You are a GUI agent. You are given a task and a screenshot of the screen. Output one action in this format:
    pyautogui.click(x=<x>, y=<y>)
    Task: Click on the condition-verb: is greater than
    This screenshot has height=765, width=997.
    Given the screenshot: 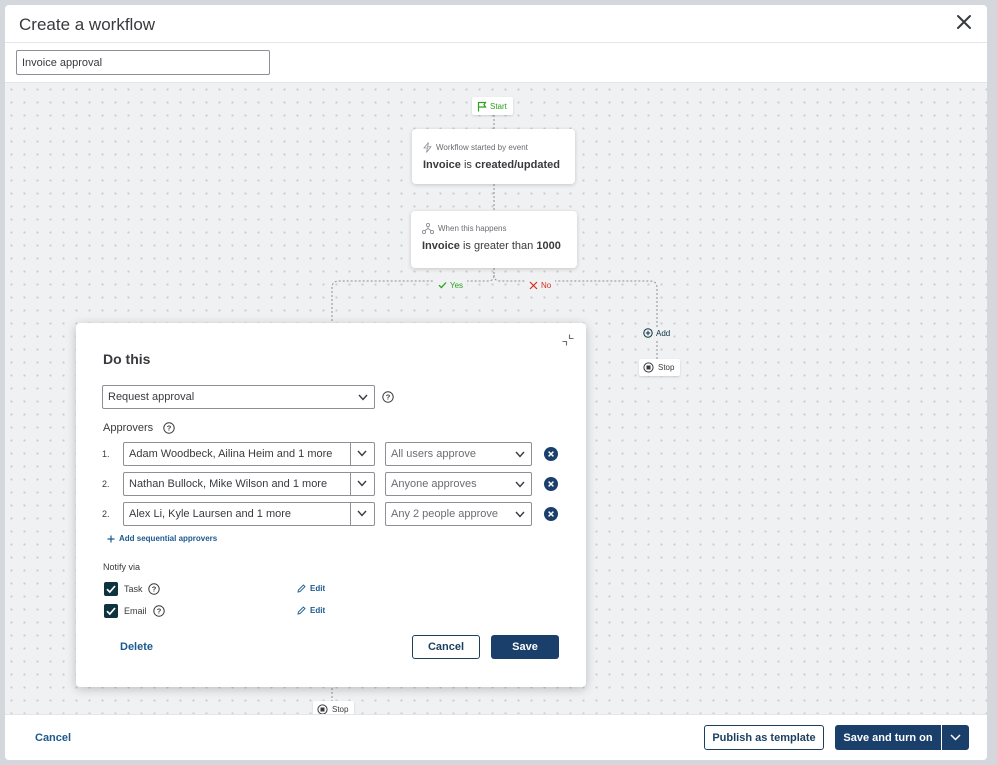 What is the action you would take?
    pyautogui.click(x=498, y=246)
    